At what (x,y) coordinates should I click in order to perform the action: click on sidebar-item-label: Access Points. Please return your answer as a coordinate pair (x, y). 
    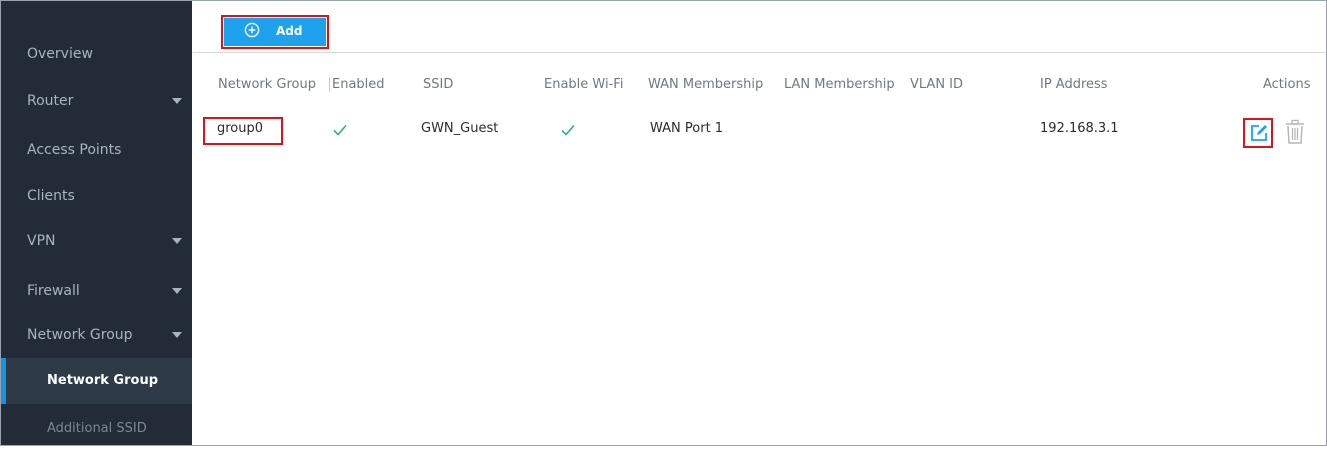
    Looking at the image, I should click on (74, 150).